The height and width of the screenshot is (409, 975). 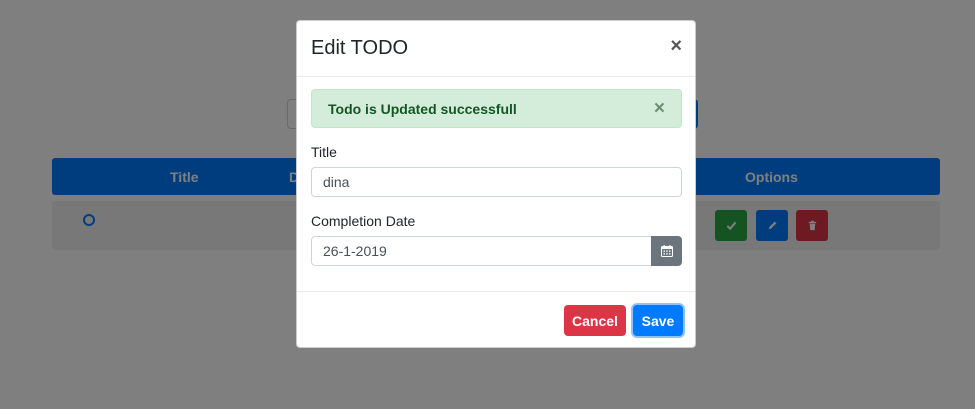 I want to click on alert-close-icon: ×, so click(x=659, y=108).